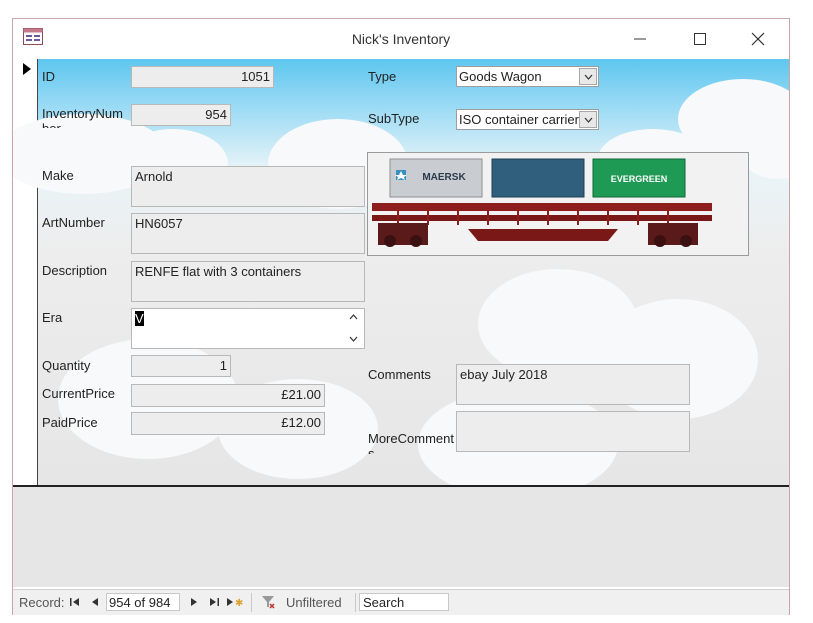 This screenshot has height=623, width=813. Describe the element at coordinates (444, 177) in the screenshot. I see `maersk-text: MAERSK` at that location.